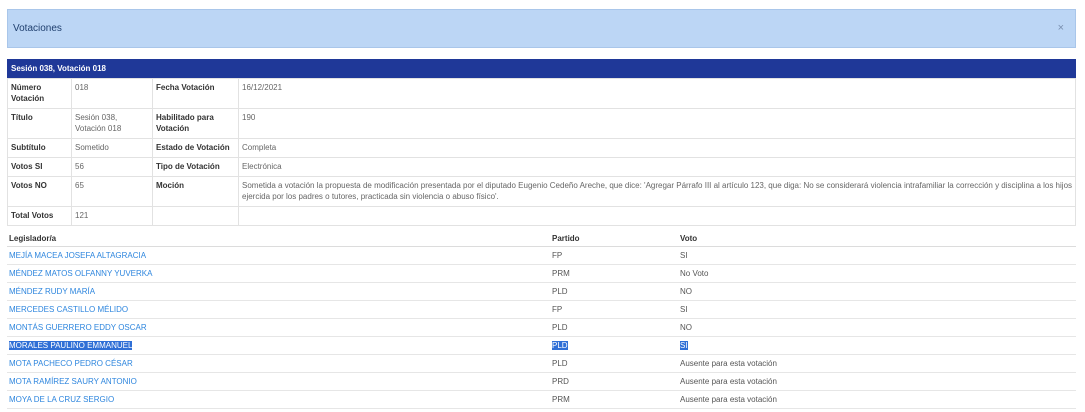 Image resolution: width=1085 pixels, height=412 pixels. I want to click on table-row: MORALES PAULINO EMMANUEL PLD SI, so click(541, 345).